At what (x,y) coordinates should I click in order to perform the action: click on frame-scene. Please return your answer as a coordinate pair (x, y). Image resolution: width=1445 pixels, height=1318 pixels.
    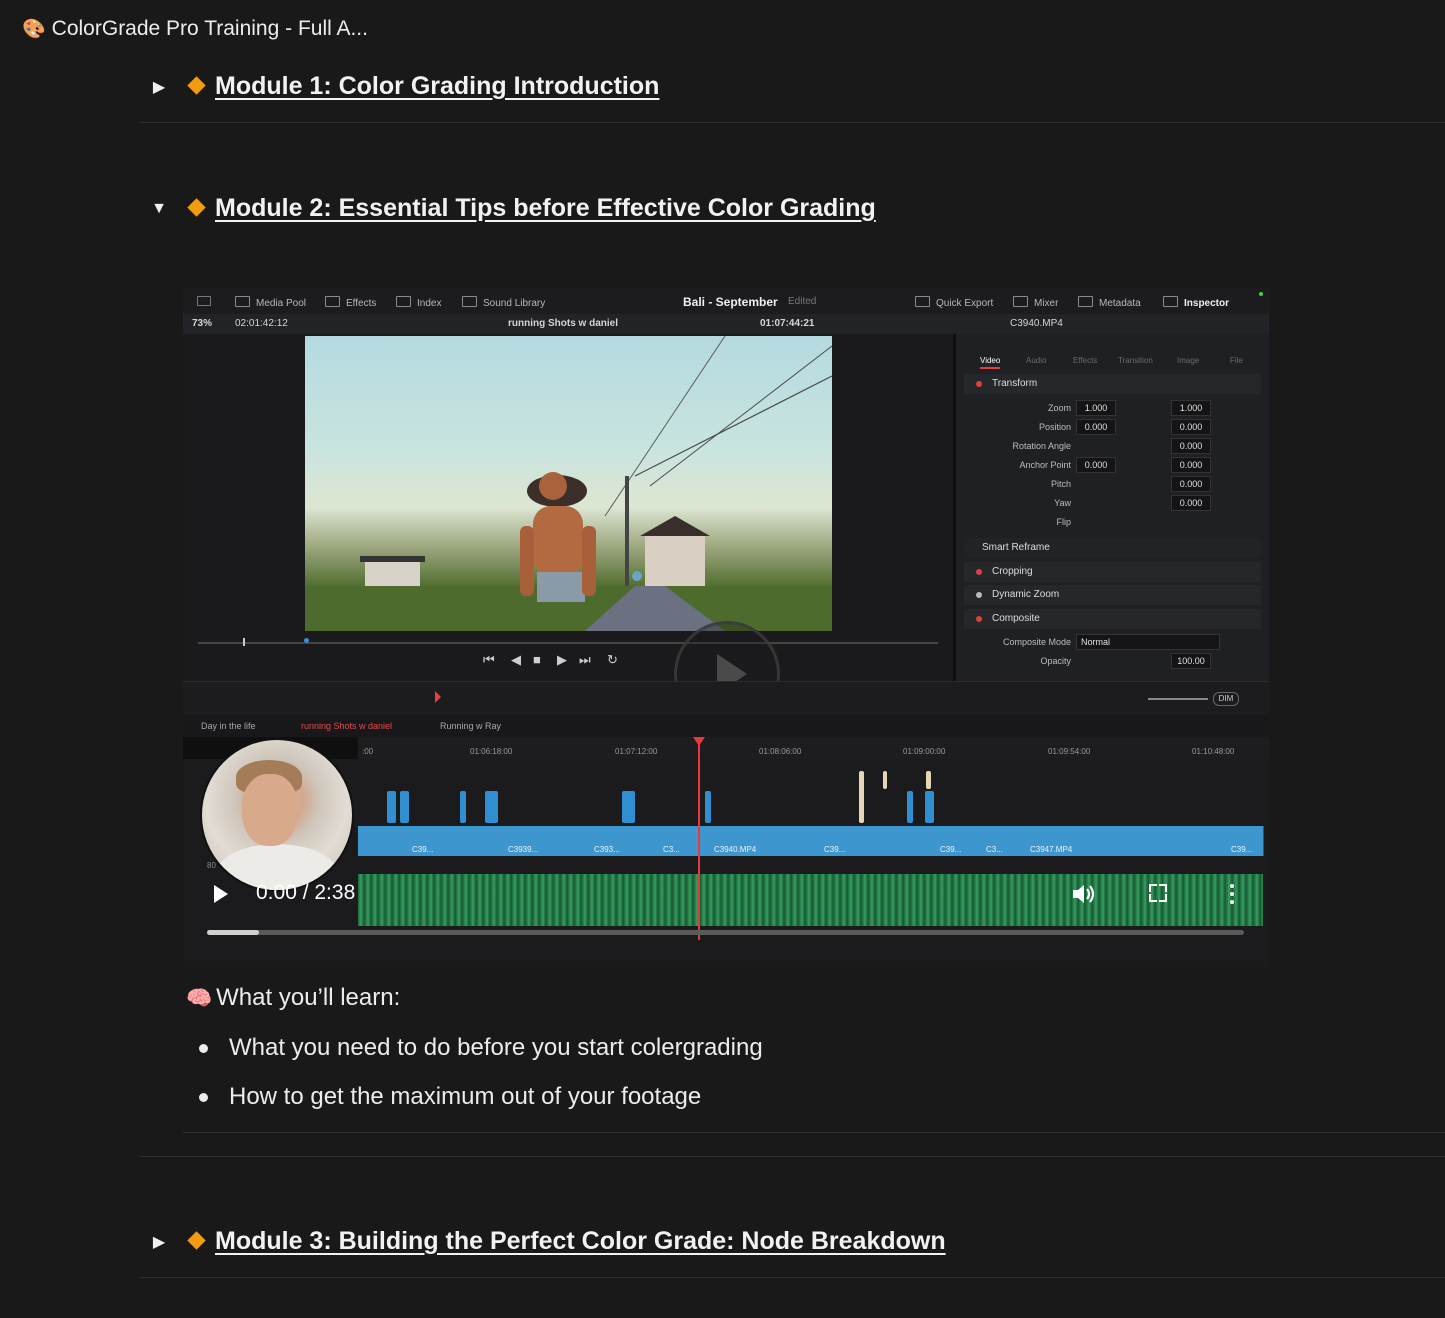
    Looking at the image, I should click on (568, 483).